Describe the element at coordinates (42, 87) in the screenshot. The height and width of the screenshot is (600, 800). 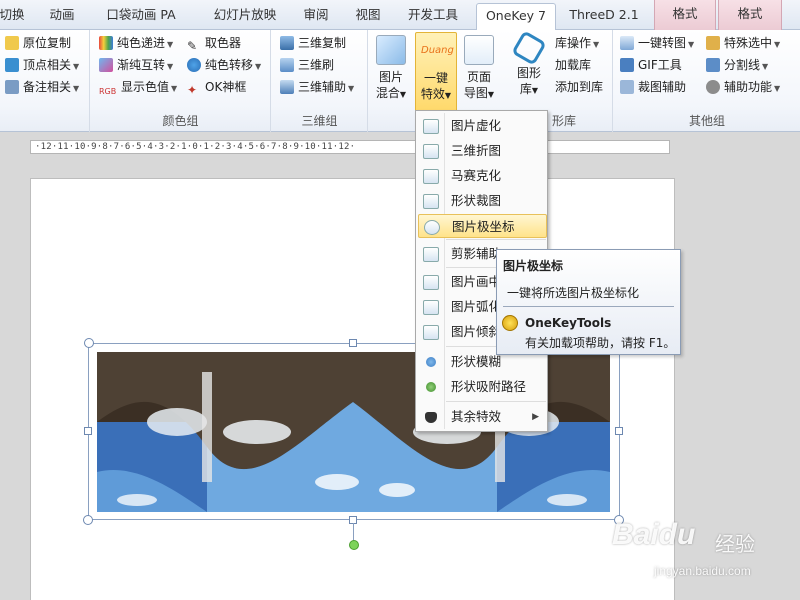
I see `notes-button: 备注相关 ▼` at that location.